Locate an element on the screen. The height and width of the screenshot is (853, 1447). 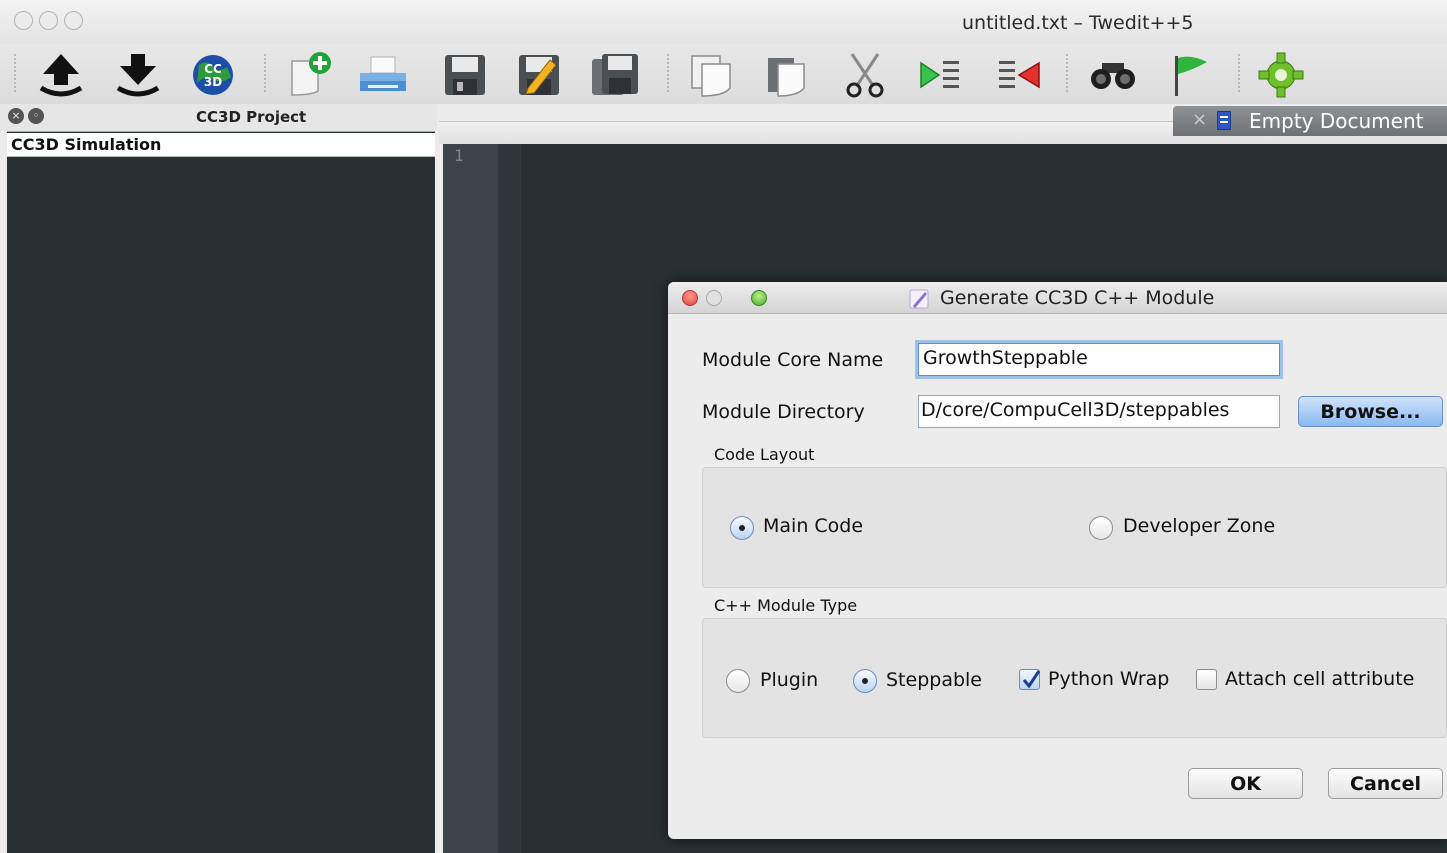
plugin-radio is located at coordinates (738, 681).